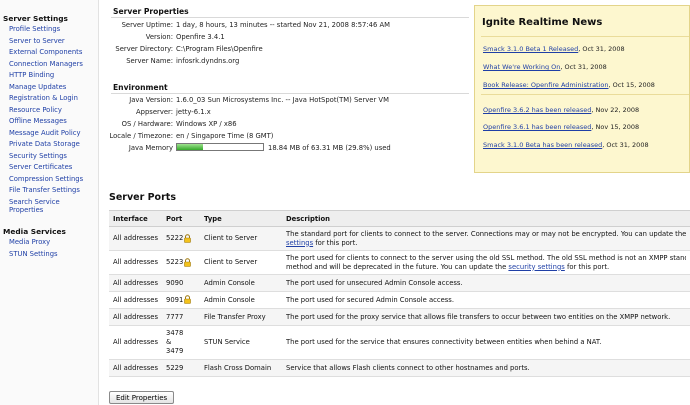 This screenshot has width=690, height=405. What do you see at coordinates (542, 145) in the screenshot?
I see `news-link: Smack 3.1.0 Beta has been released` at bounding box center [542, 145].